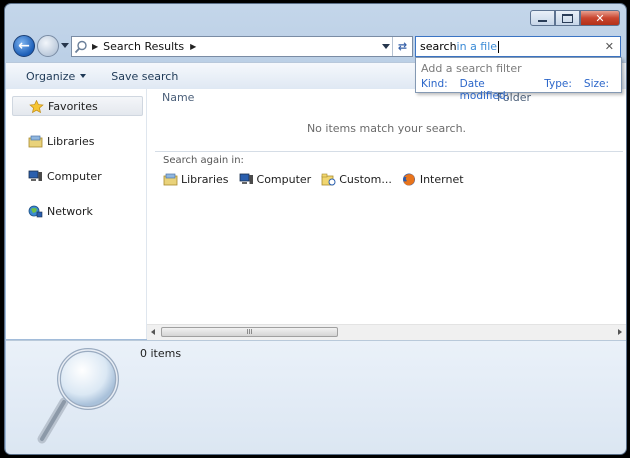  Describe the element at coordinates (441, 179) in the screenshot. I see `search-again-label-text: Internet` at that location.